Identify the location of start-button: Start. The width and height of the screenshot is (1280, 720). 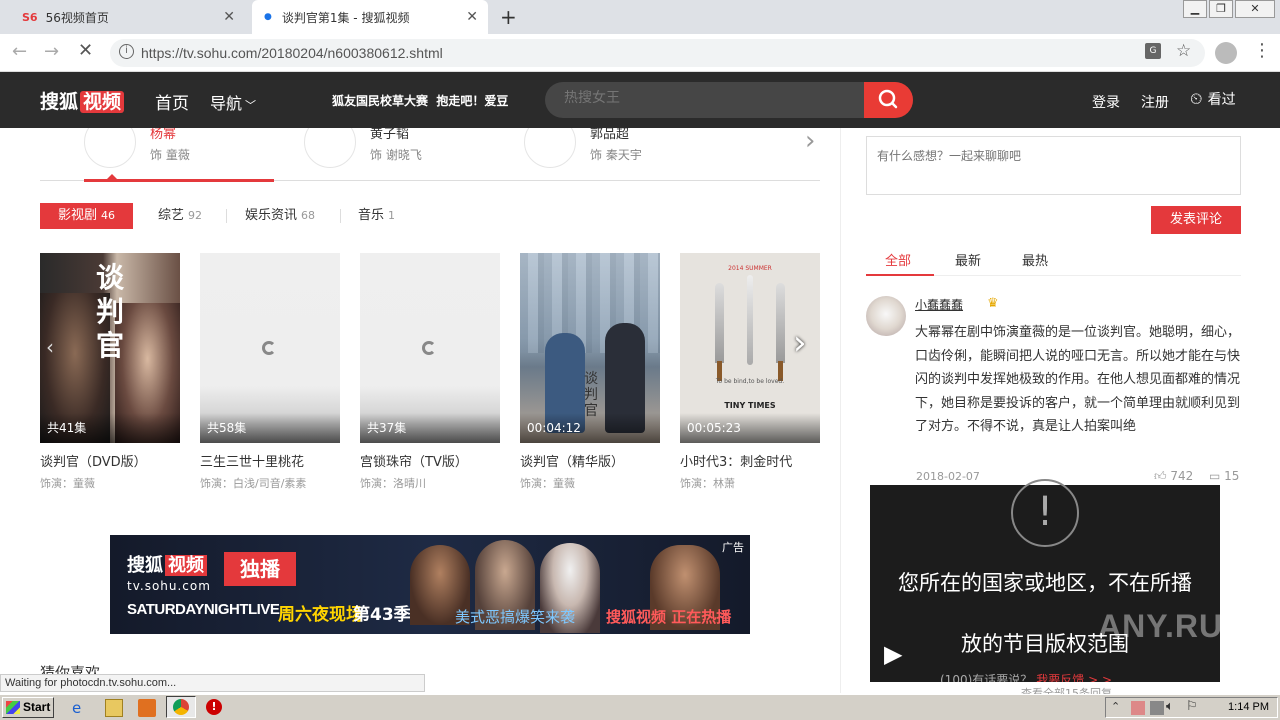
(28, 707).